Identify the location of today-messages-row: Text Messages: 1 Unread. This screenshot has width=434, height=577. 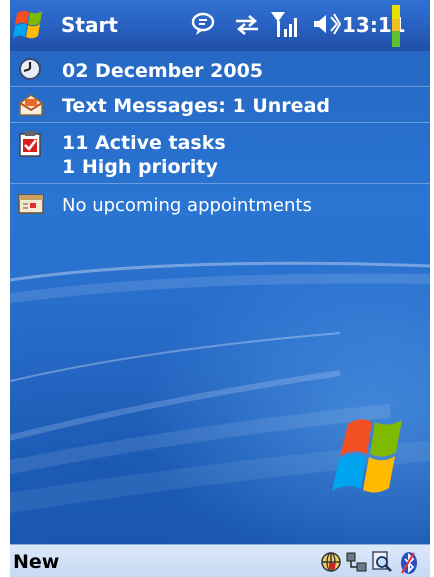
(220, 105).